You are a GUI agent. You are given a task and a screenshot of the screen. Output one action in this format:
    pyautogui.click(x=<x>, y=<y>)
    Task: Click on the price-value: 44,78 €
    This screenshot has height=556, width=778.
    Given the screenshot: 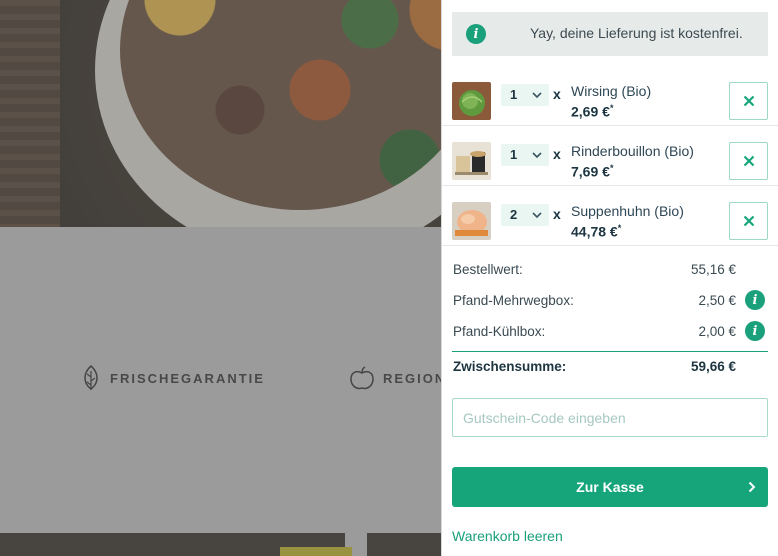 What is the action you would take?
    pyautogui.click(x=594, y=231)
    